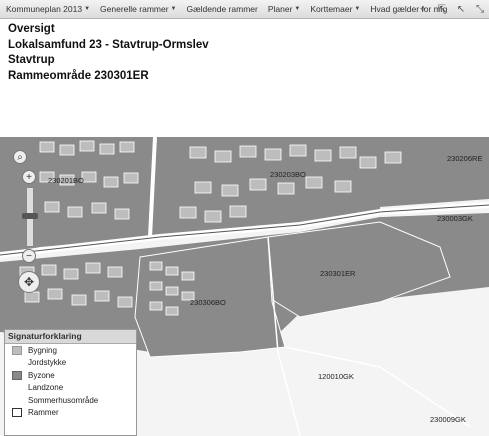 The height and width of the screenshot is (436, 489). What do you see at coordinates (108, 44) in the screenshot?
I see `lokalsamfund-heading: Lokalsamfund 23 - Stavtrup-Ormslev` at bounding box center [108, 44].